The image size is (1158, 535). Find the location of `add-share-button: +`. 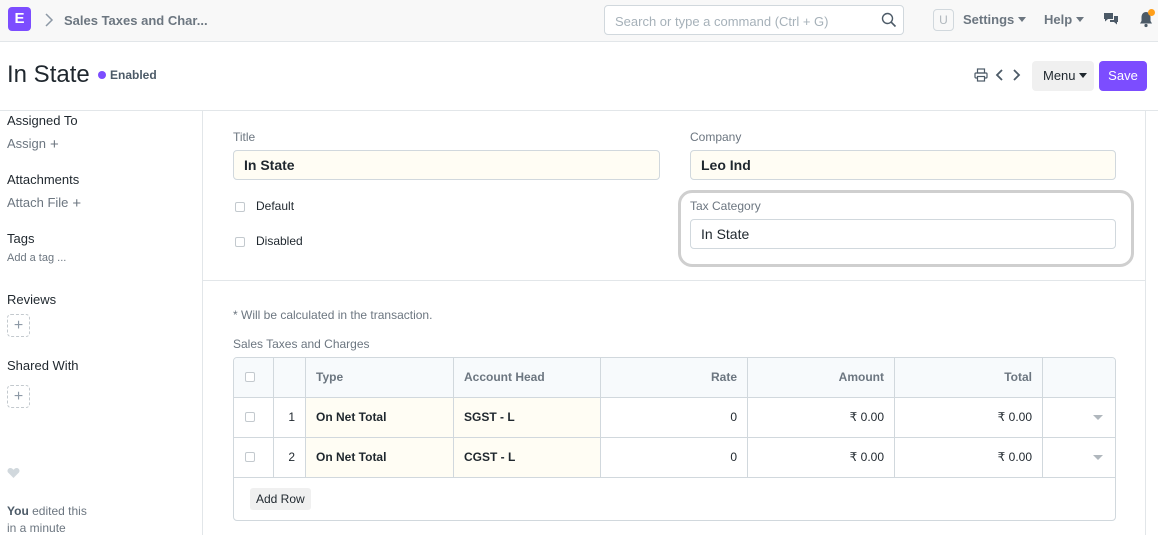

add-share-button: + is located at coordinates (18, 396).